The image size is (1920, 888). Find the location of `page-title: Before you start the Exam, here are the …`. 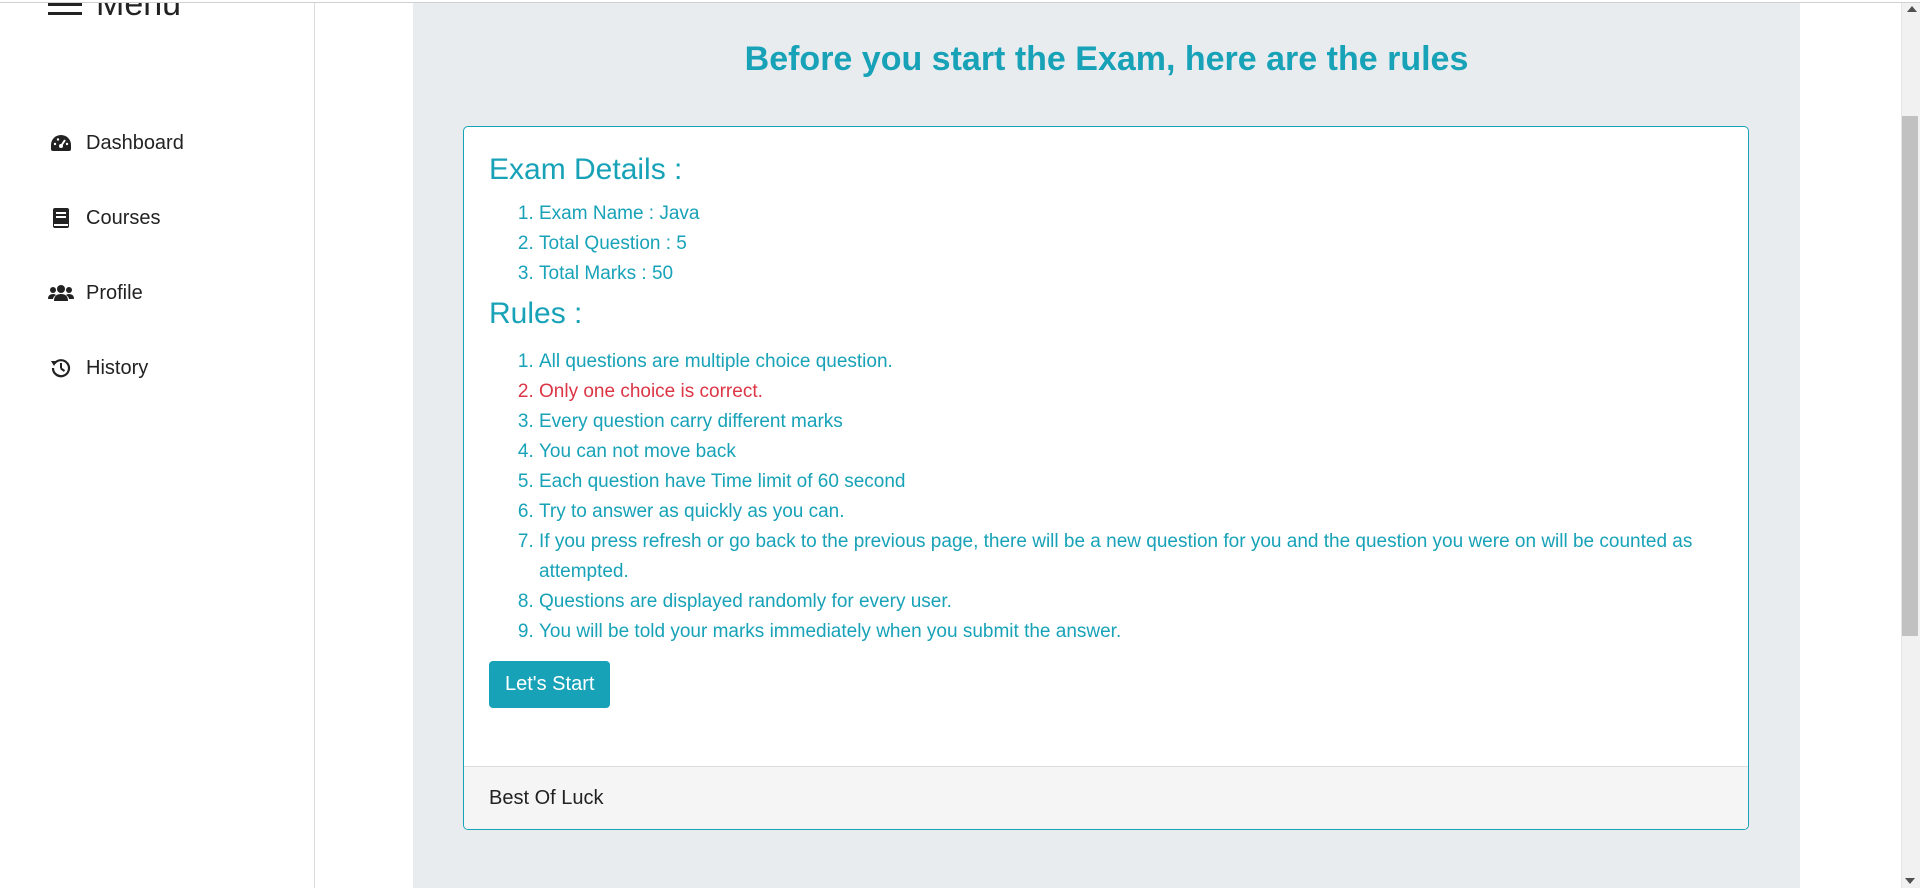

page-title: Before you start the Exam, here are the … is located at coordinates (1106, 59).